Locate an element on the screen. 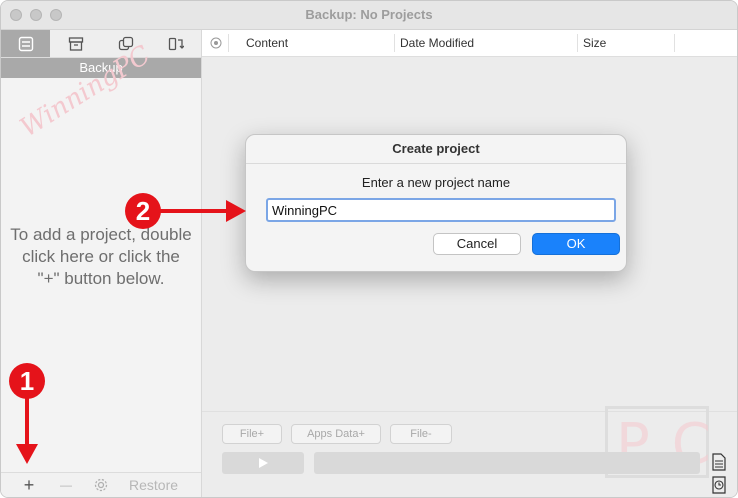 Image resolution: width=738 pixels, height=498 pixels. table-header: Content Date Modified Size is located at coordinates (469, 43).